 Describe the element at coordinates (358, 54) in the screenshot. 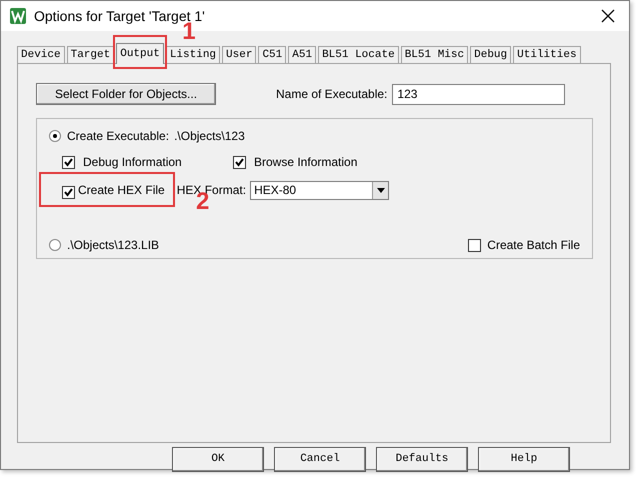

I see `tab: BL51 Locate` at that location.